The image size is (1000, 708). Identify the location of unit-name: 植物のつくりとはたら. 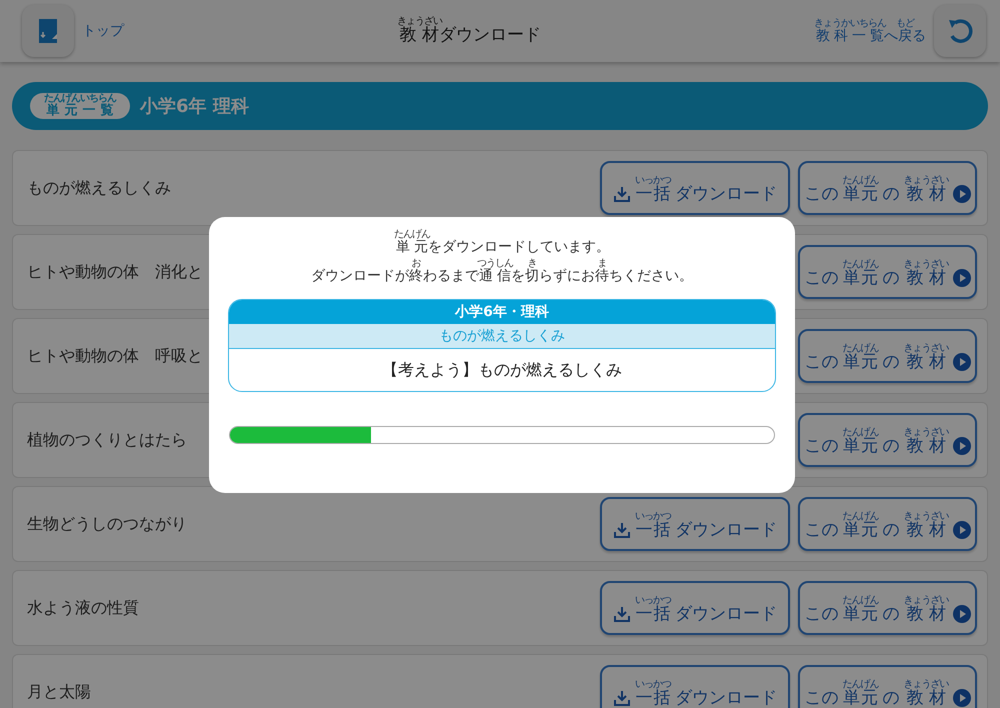
(107, 440).